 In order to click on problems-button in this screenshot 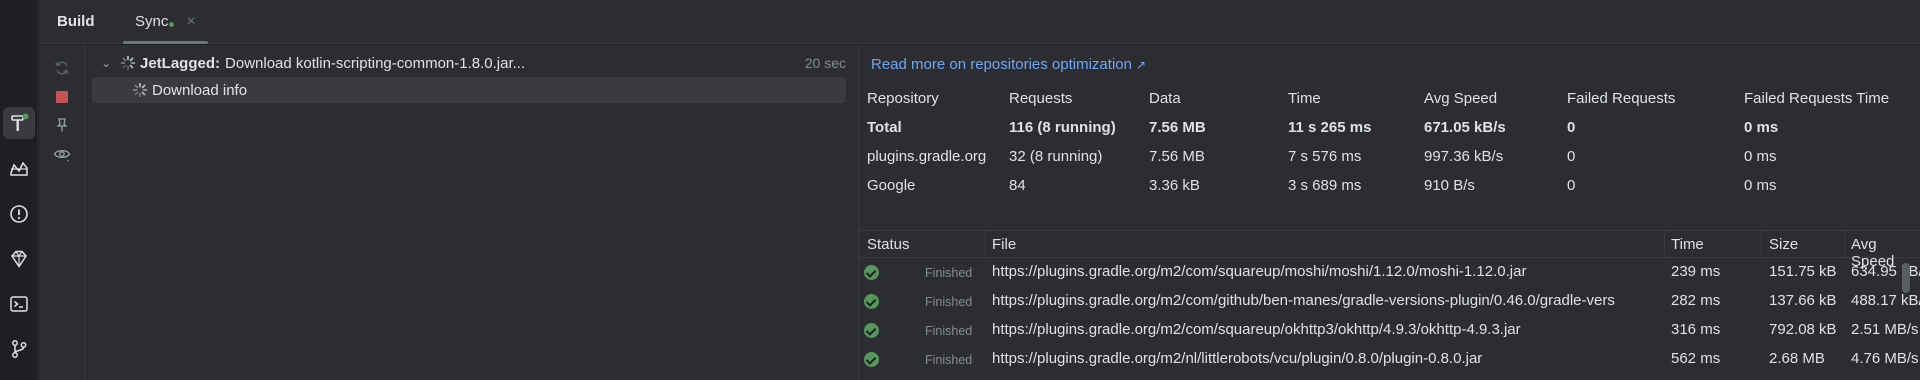, I will do `click(19, 214)`.